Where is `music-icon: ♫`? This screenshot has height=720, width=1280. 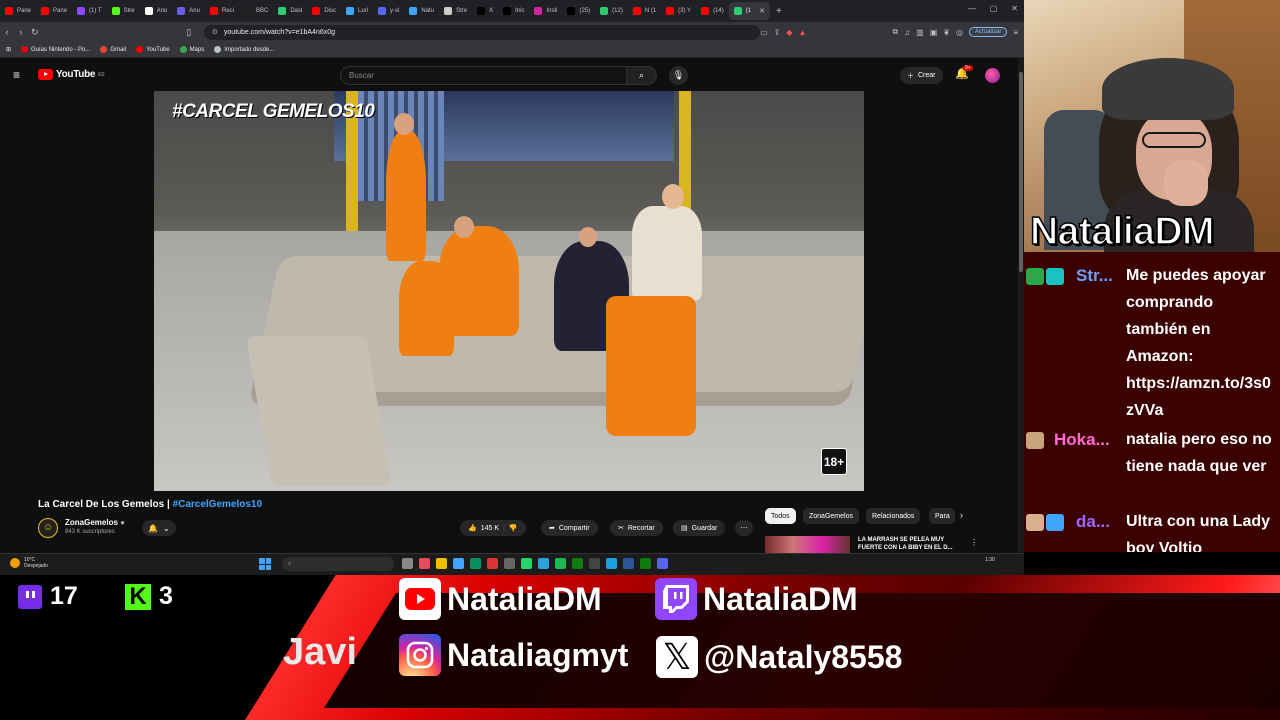
music-icon: ♫ is located at coordinates (907, 32).